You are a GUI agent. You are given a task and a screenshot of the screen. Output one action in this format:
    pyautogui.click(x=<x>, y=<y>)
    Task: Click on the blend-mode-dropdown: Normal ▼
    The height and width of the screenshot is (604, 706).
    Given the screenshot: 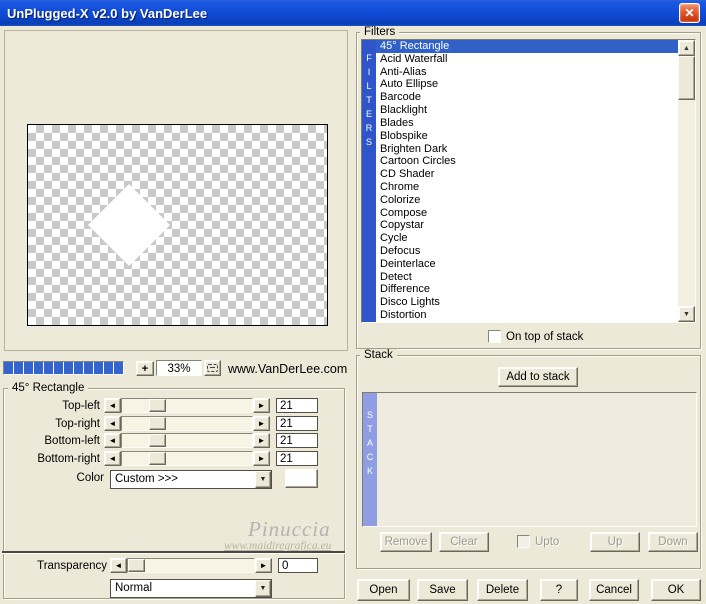 What is the action you would take?
    pyautogui.click(x=191, y=588)
    